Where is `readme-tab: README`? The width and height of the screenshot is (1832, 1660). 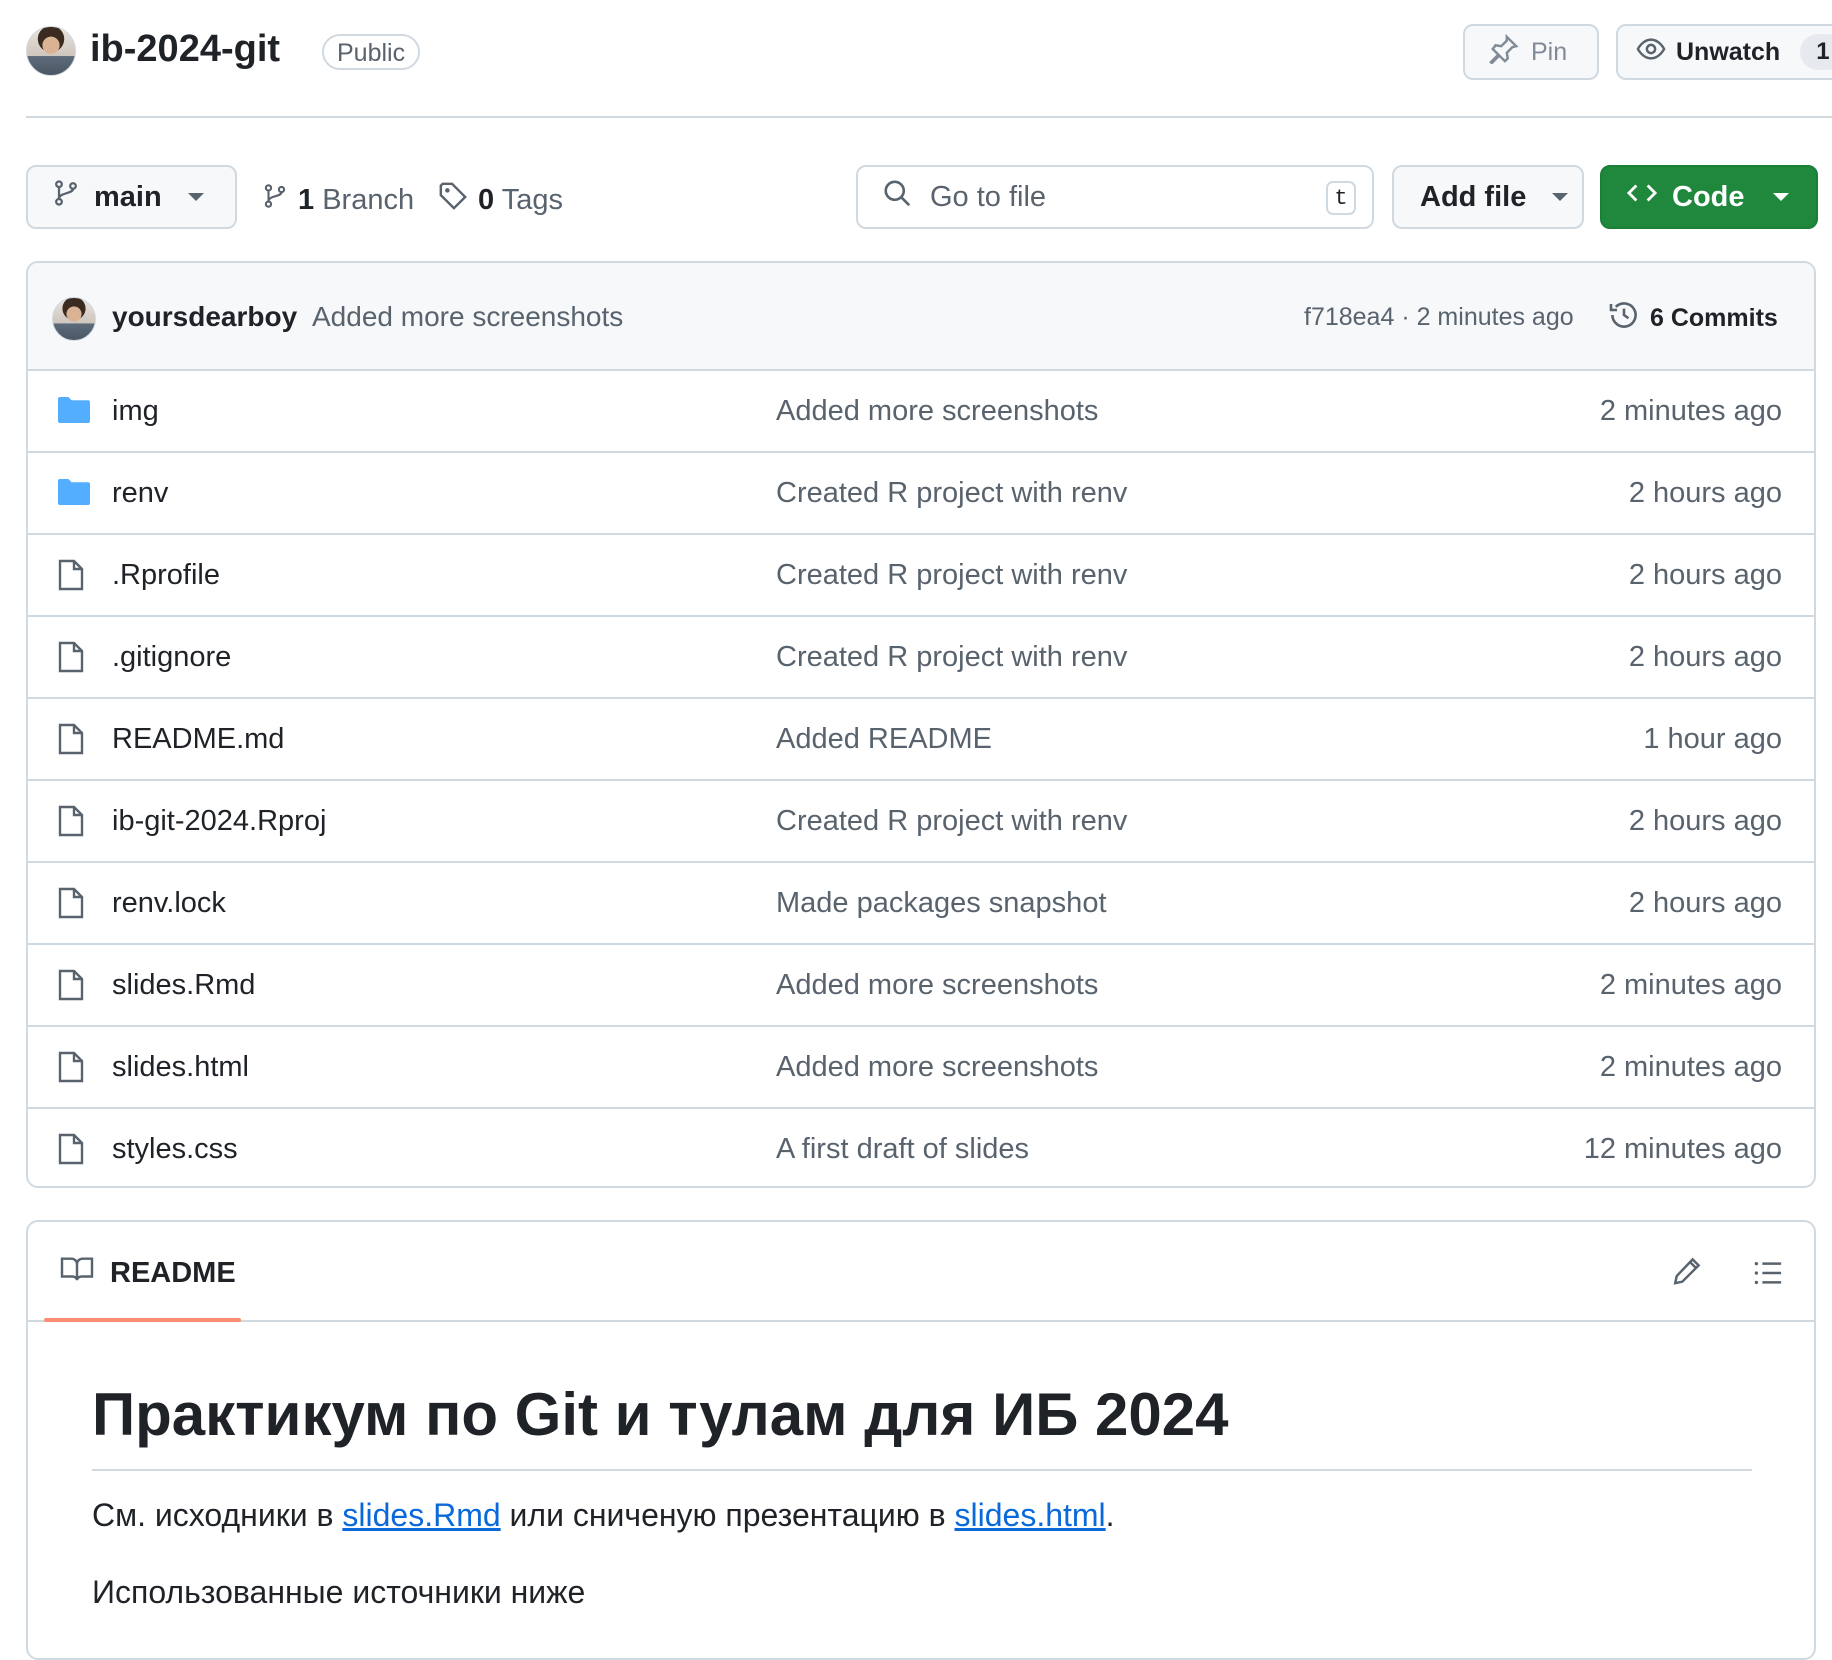
readme-tab: README is located at coordinates (148, 1273).